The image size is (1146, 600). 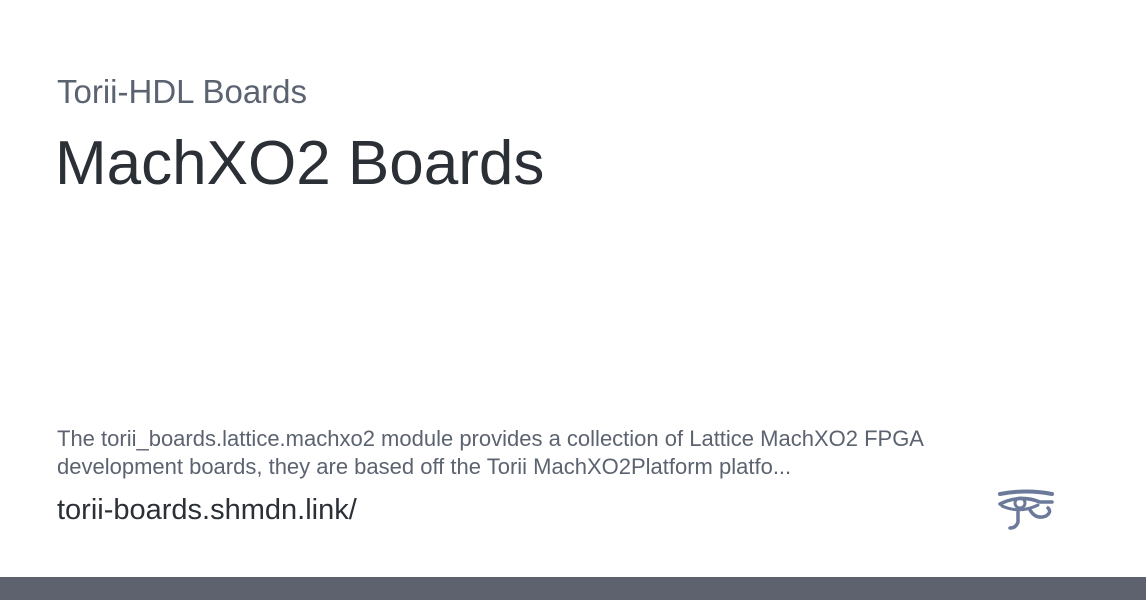 I want to click on page-title: MachXO2 Boards, so click(x=300, y=163).